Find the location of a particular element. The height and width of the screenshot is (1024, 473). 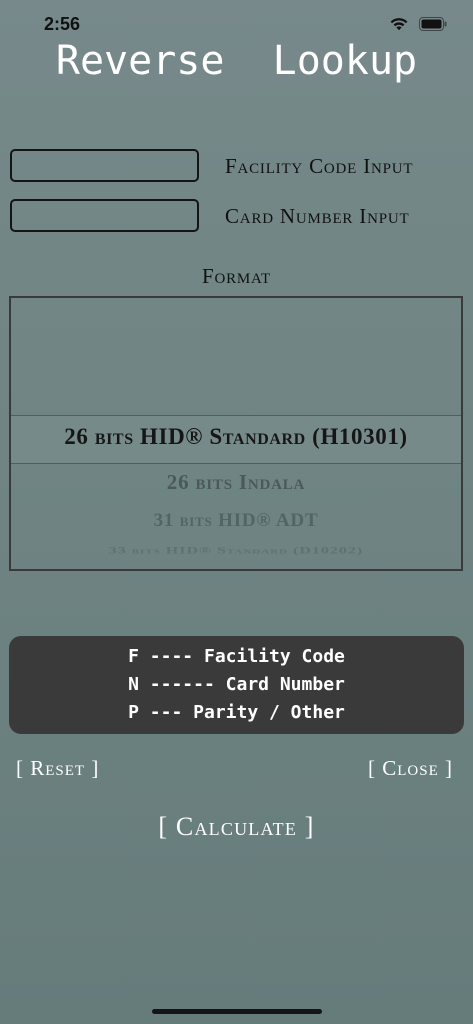

picker-option: 31 bits HID® ADT is located at coordinates (236, 521).